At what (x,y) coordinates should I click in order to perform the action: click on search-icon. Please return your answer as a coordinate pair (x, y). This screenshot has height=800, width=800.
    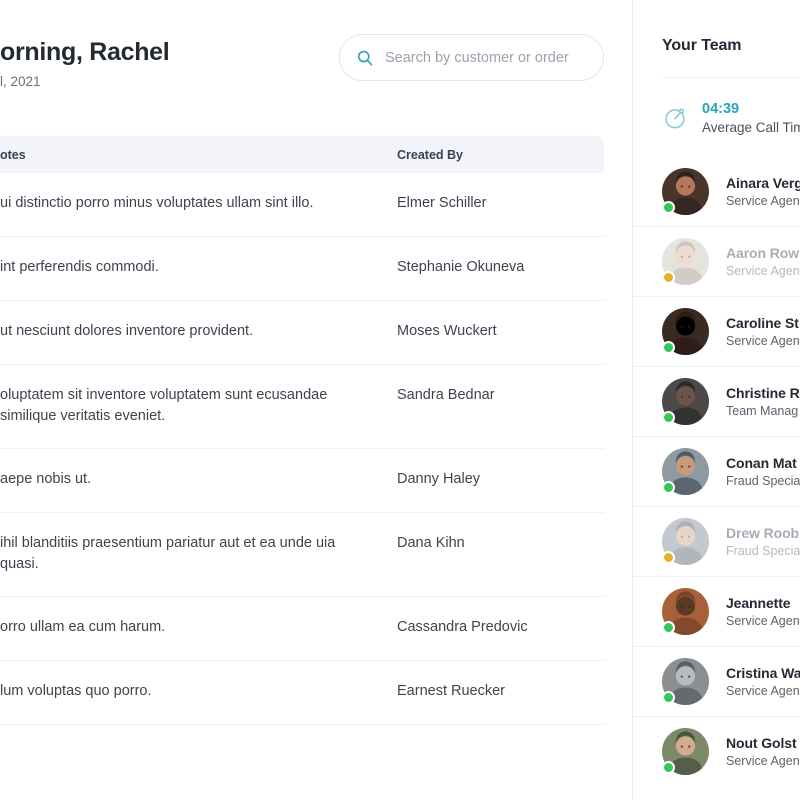
    Looking at the image, I should click on (365, 58).